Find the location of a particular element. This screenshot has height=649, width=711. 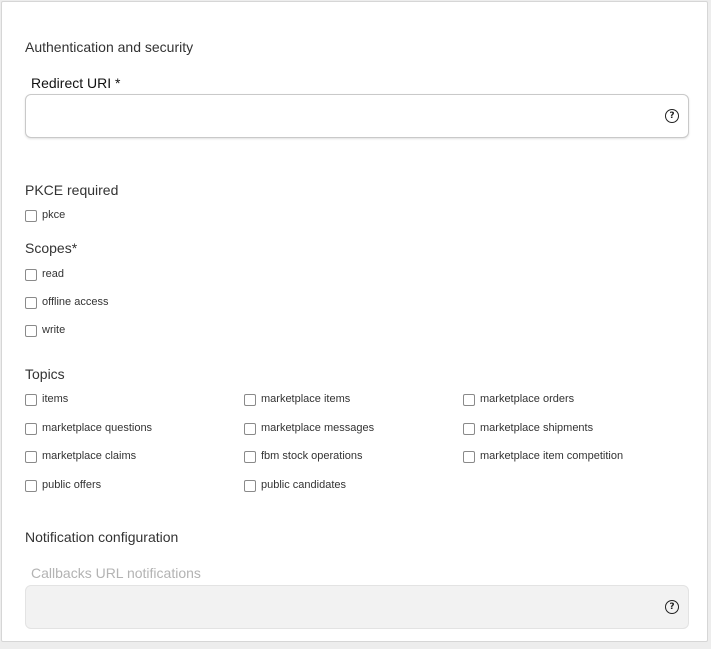

topic-checkbox: marketplace claims is located at coordinates (80, 456).